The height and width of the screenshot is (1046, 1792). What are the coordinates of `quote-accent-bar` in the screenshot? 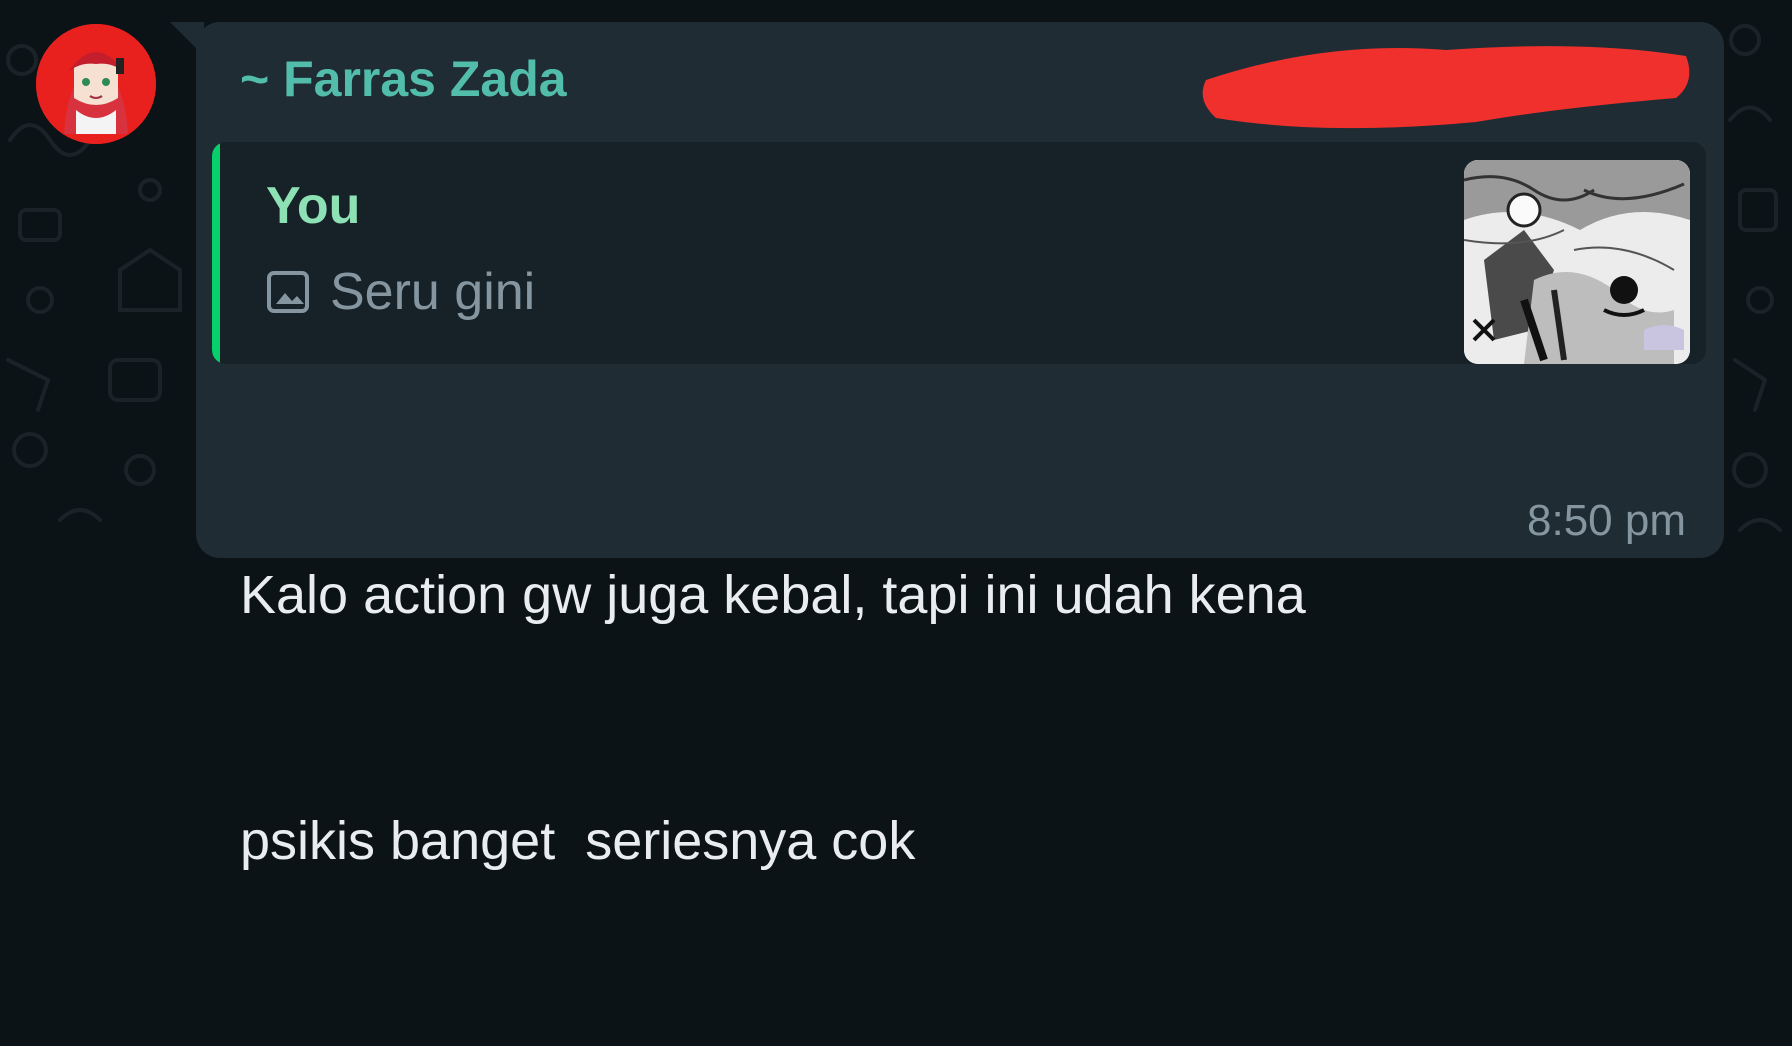 It's located at (216, 253).